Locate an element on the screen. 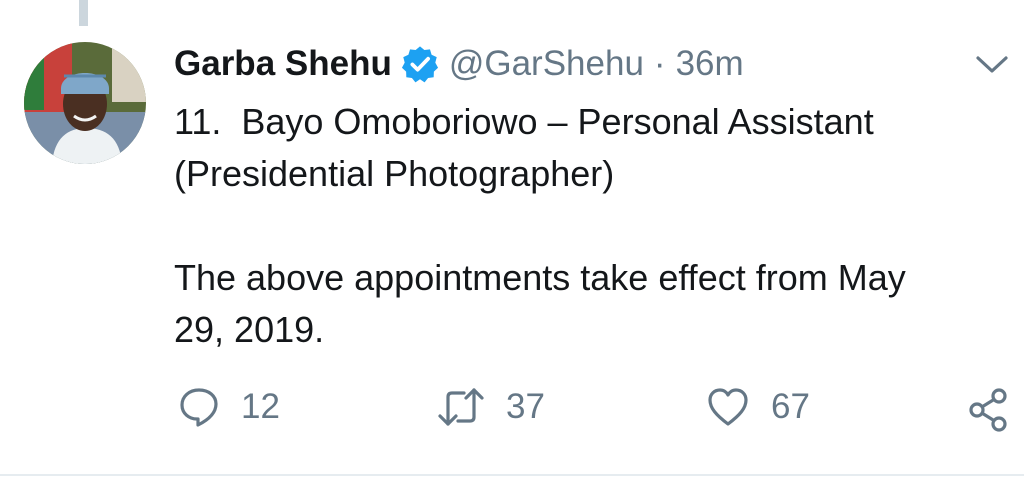 The height and width of the screenshot is (483, 1024). retweet-icon is located at coordinates (461, 407).